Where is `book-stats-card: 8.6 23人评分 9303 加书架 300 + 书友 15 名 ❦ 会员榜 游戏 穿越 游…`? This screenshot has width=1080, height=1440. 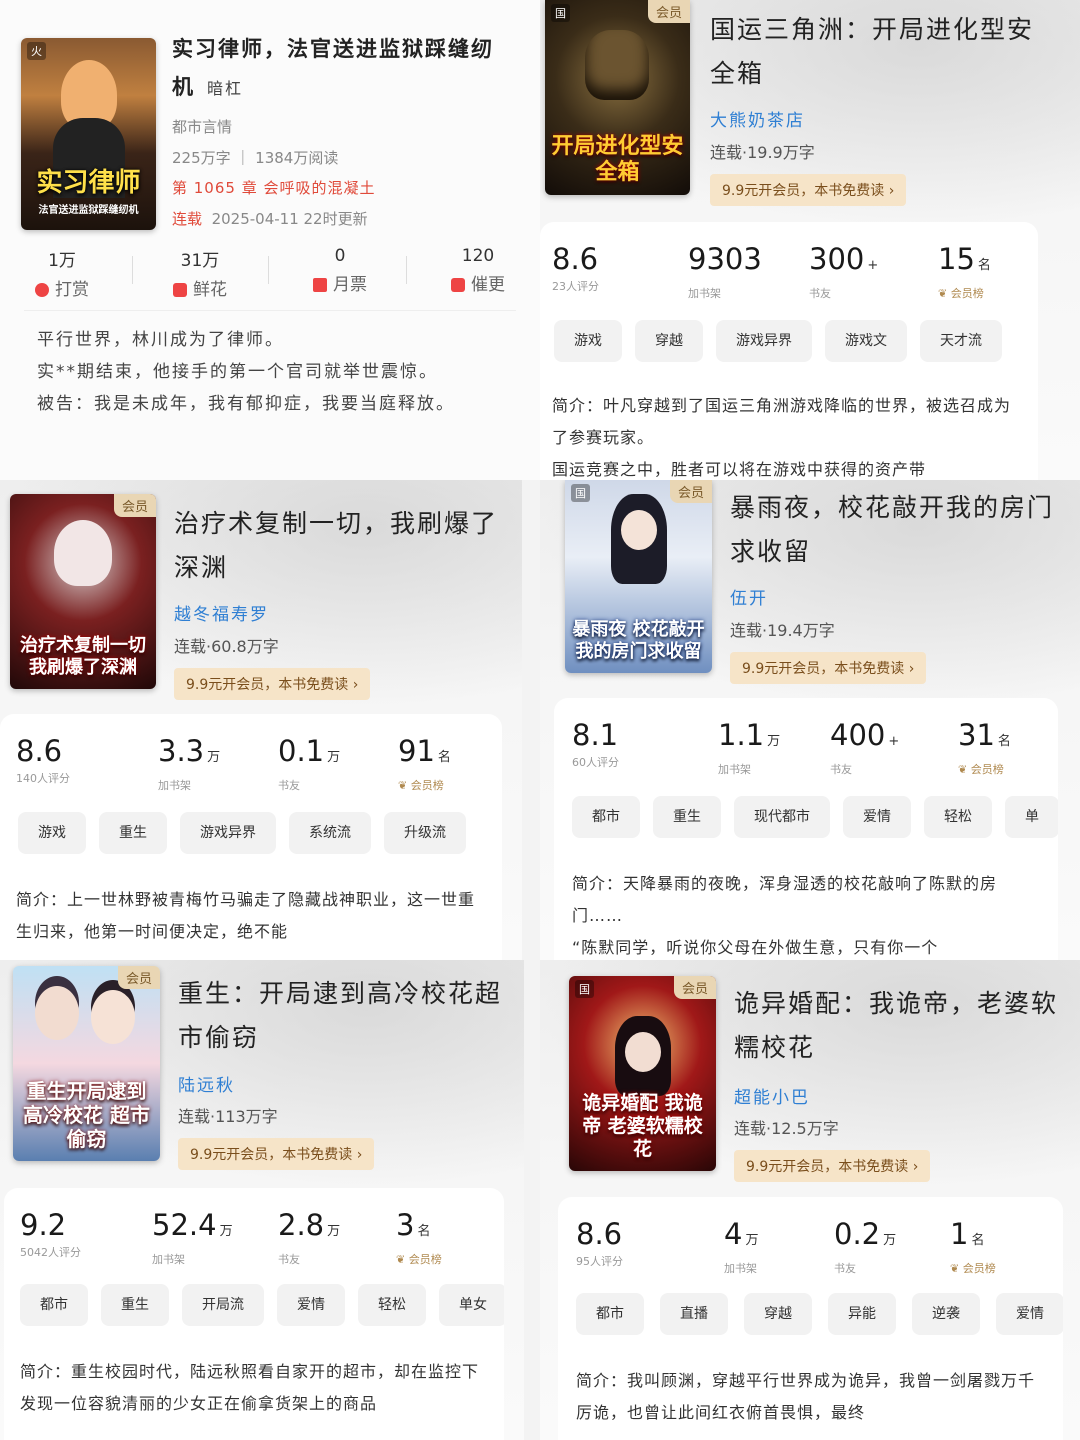 book-stats-card: 8.6 23人评分 9303 加书架 300 + 书友 15 名 ❦ 会员榜 游戏 穿越 游… is located at coordinates (789, 351).